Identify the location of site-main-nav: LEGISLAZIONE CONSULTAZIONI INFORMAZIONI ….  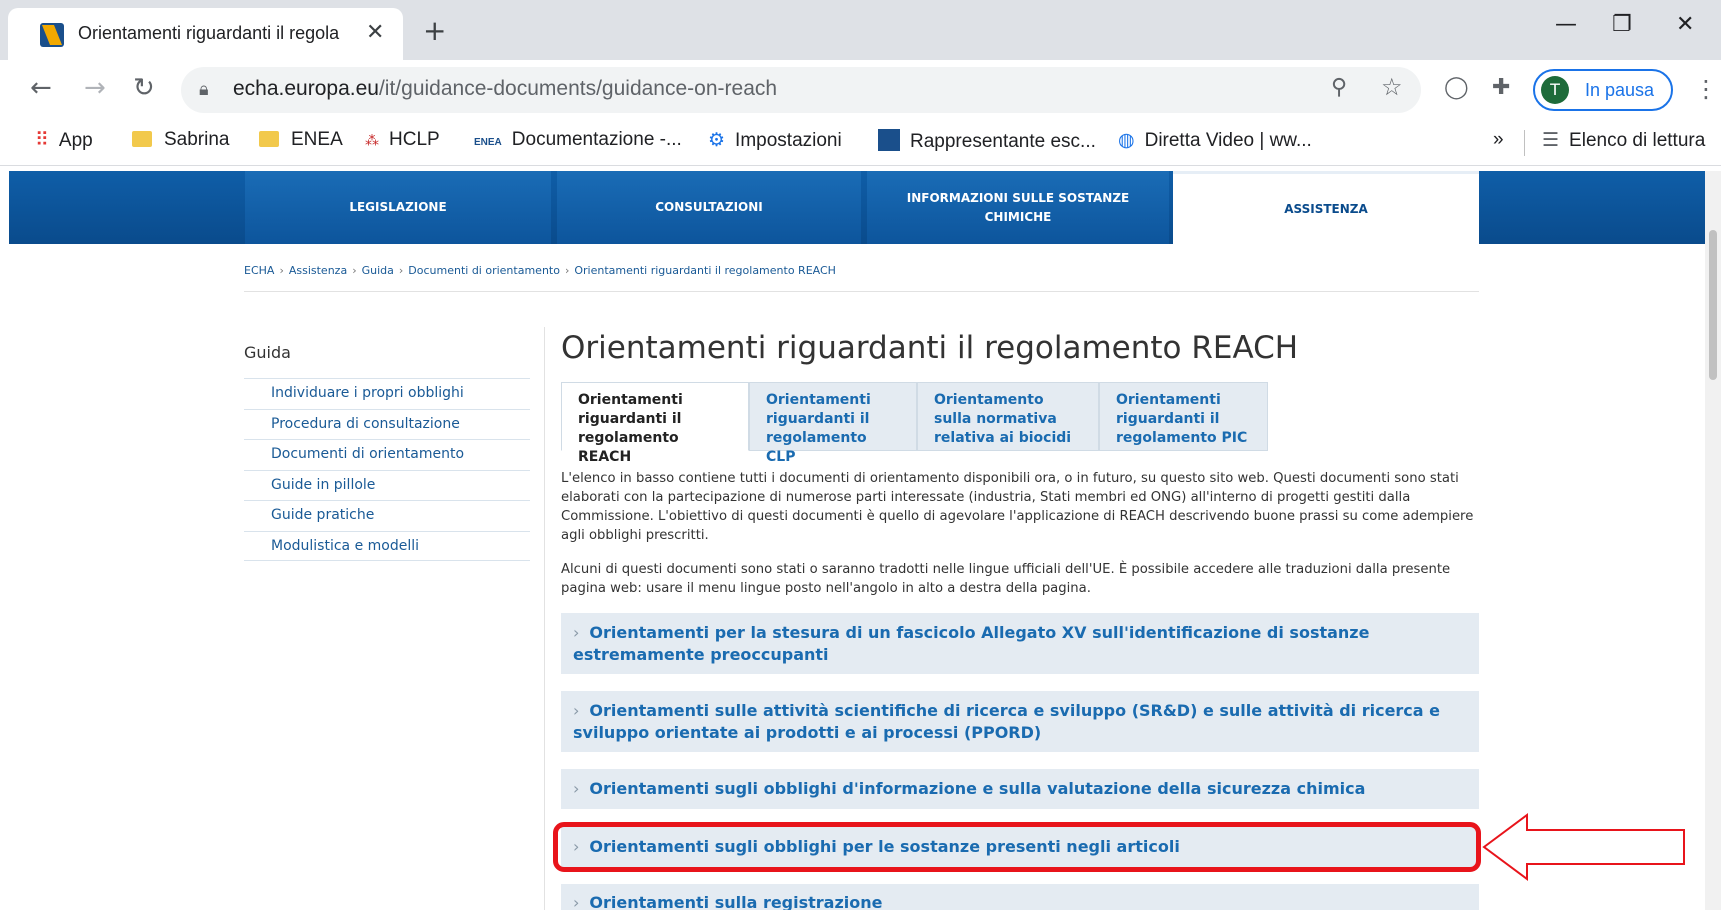
(865, 207).